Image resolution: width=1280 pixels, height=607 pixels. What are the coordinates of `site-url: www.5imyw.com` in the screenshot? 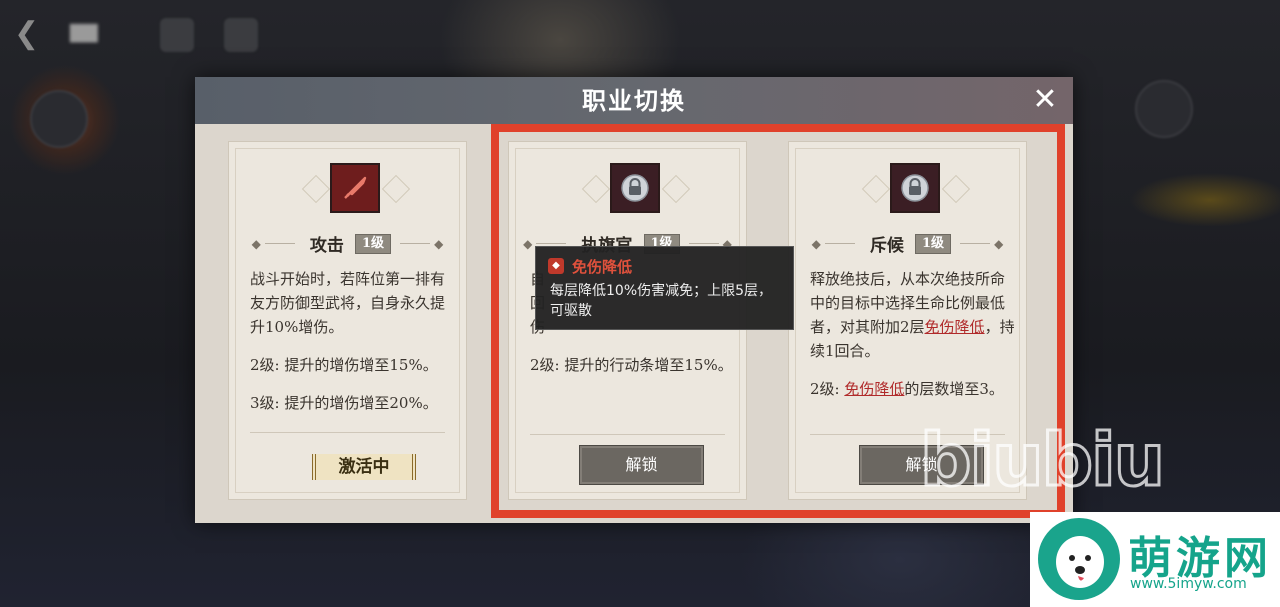 It's located at (1188, 584).